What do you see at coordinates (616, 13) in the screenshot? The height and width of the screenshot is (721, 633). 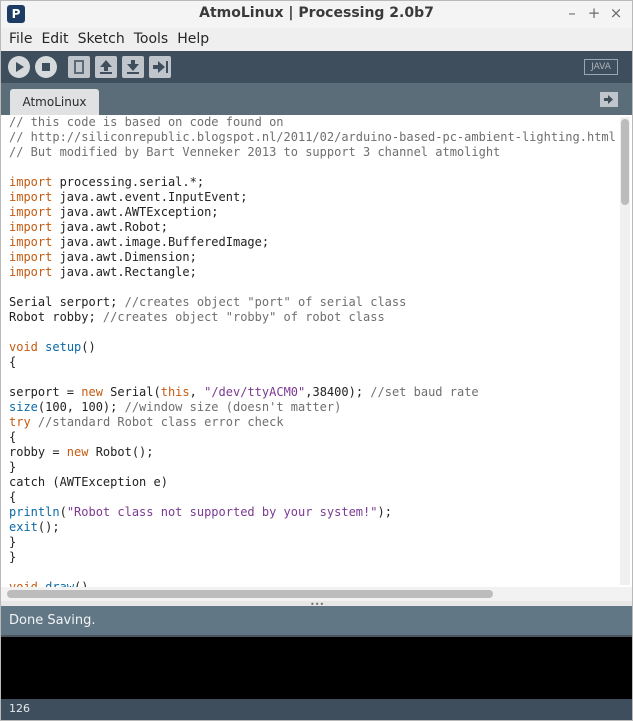 I see `close-button: ×` at bounding box center [616, 13].